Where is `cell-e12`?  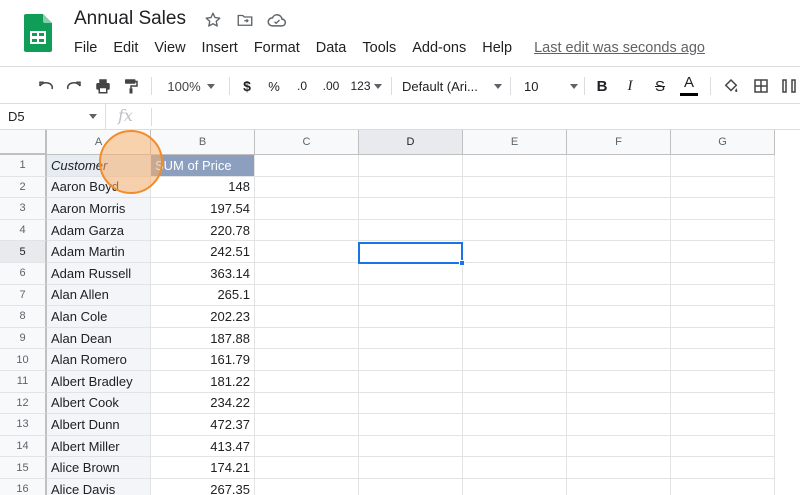
cell-e12 is located at coordinates (515, 403).